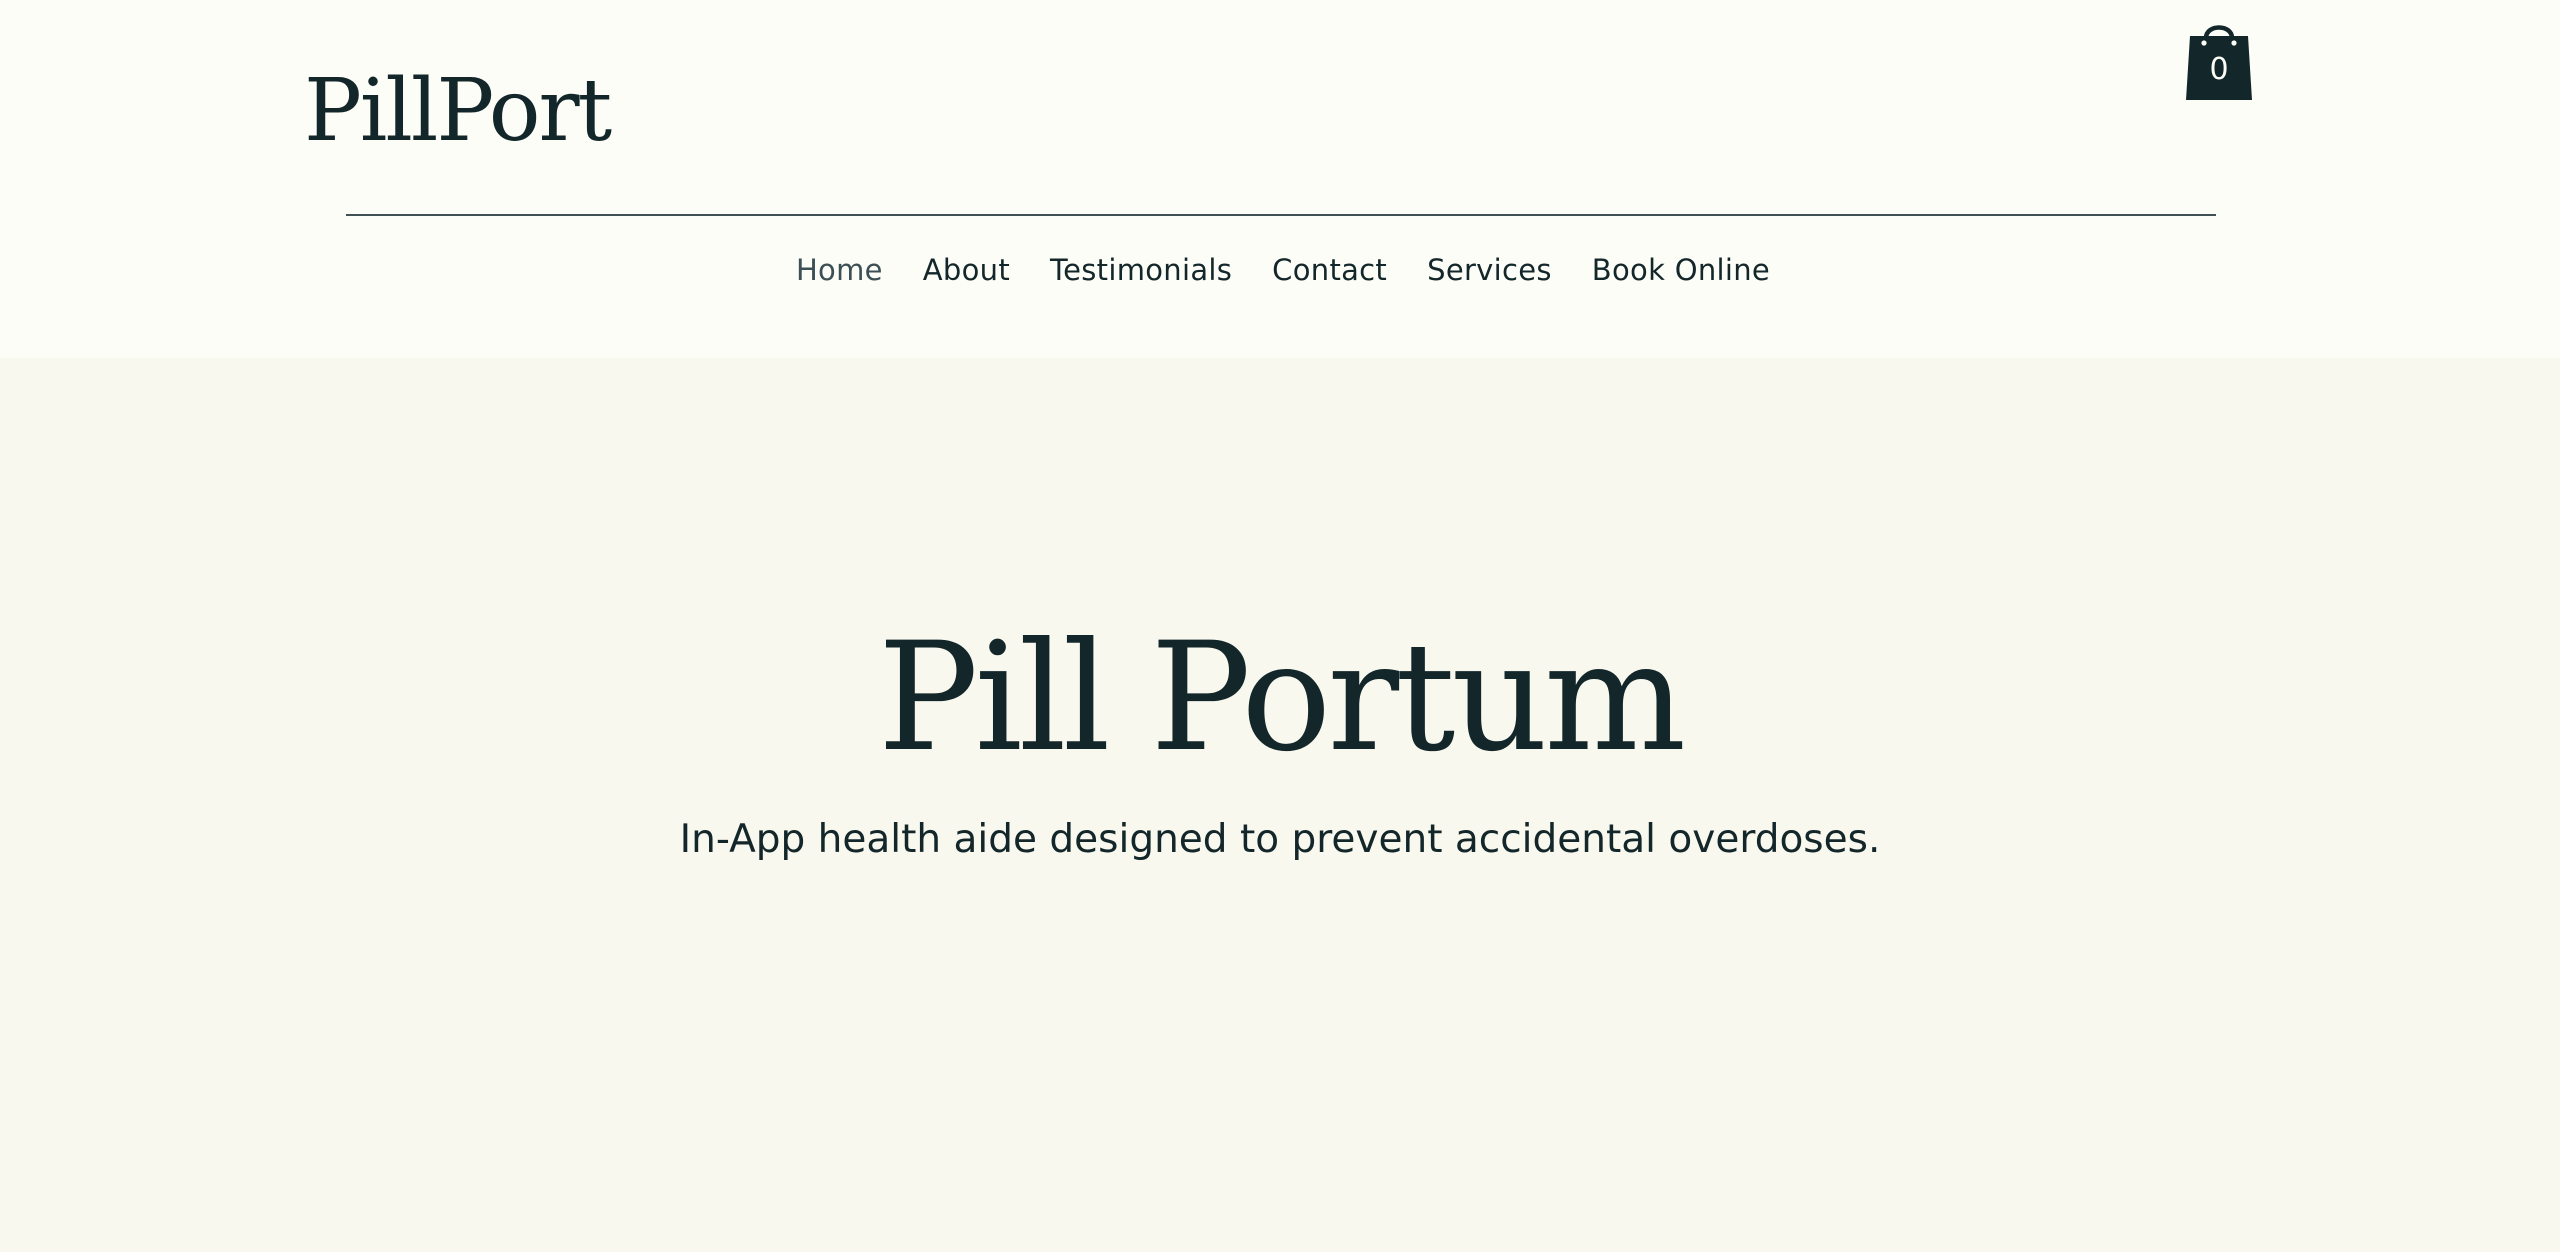 The height and width of the screenshot is (1252, 2560). What do you see at coordinates (1489, 270) in the screenshot?
I see `nav-item-services: Services` at bounding box center [1489, 270].